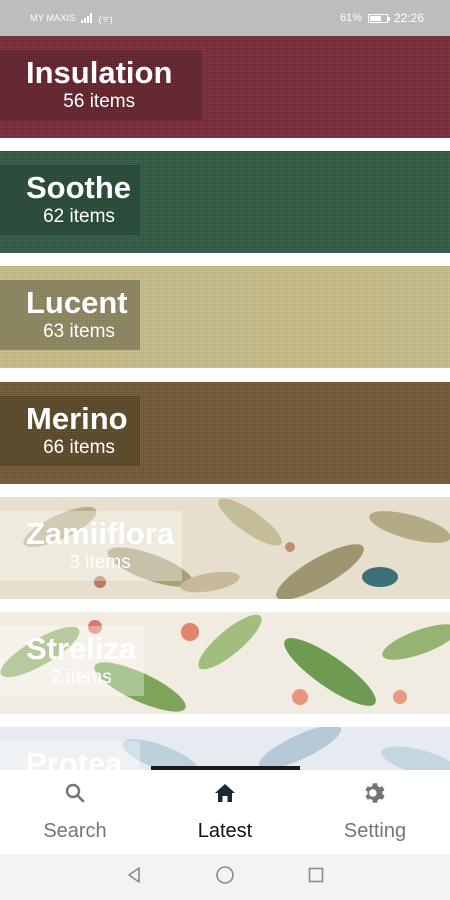 This screenshot has width=450, height=900. I want to click on bottom-nav: Search Latest Setting, so click(225, 812).